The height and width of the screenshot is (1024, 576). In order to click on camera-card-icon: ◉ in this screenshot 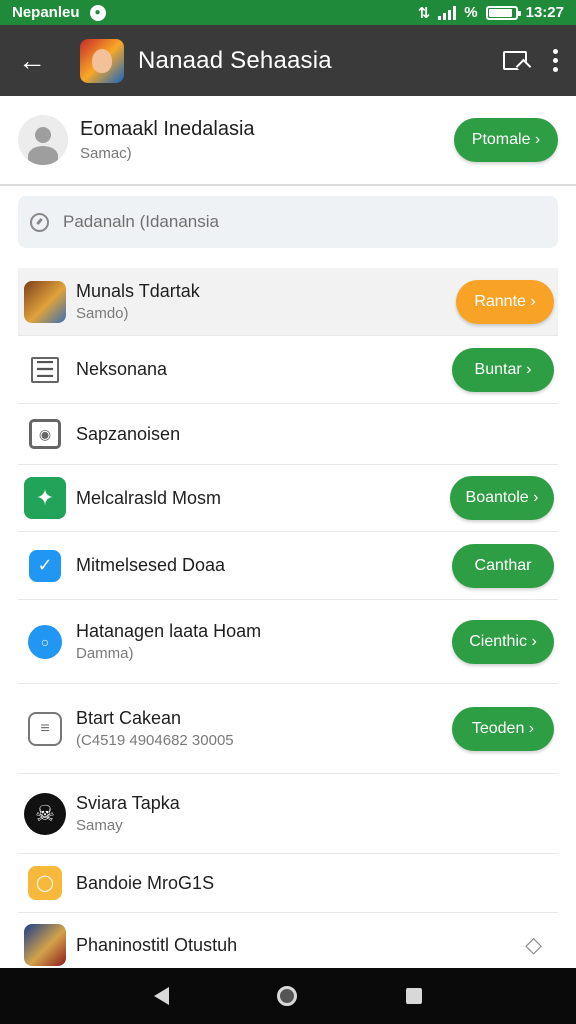, I will do `click(45, 434)`.